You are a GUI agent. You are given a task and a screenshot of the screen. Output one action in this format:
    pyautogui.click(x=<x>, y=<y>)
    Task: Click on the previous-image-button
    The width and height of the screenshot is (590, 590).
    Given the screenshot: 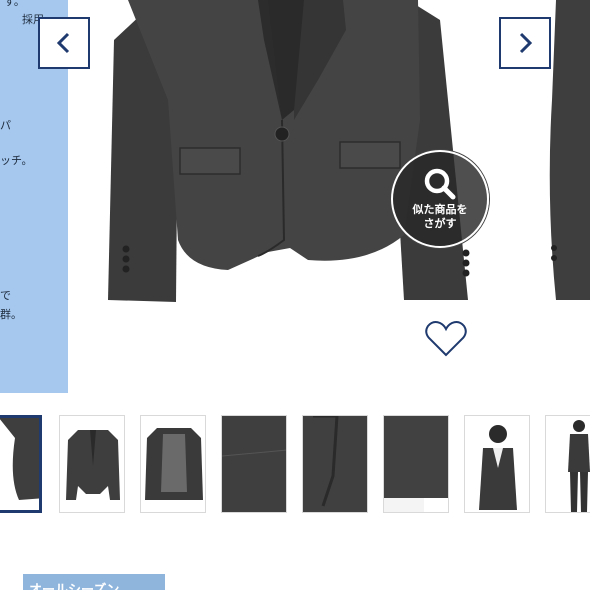 What is the action you would take?
    pyautogui.click(x=64, y=43)
    